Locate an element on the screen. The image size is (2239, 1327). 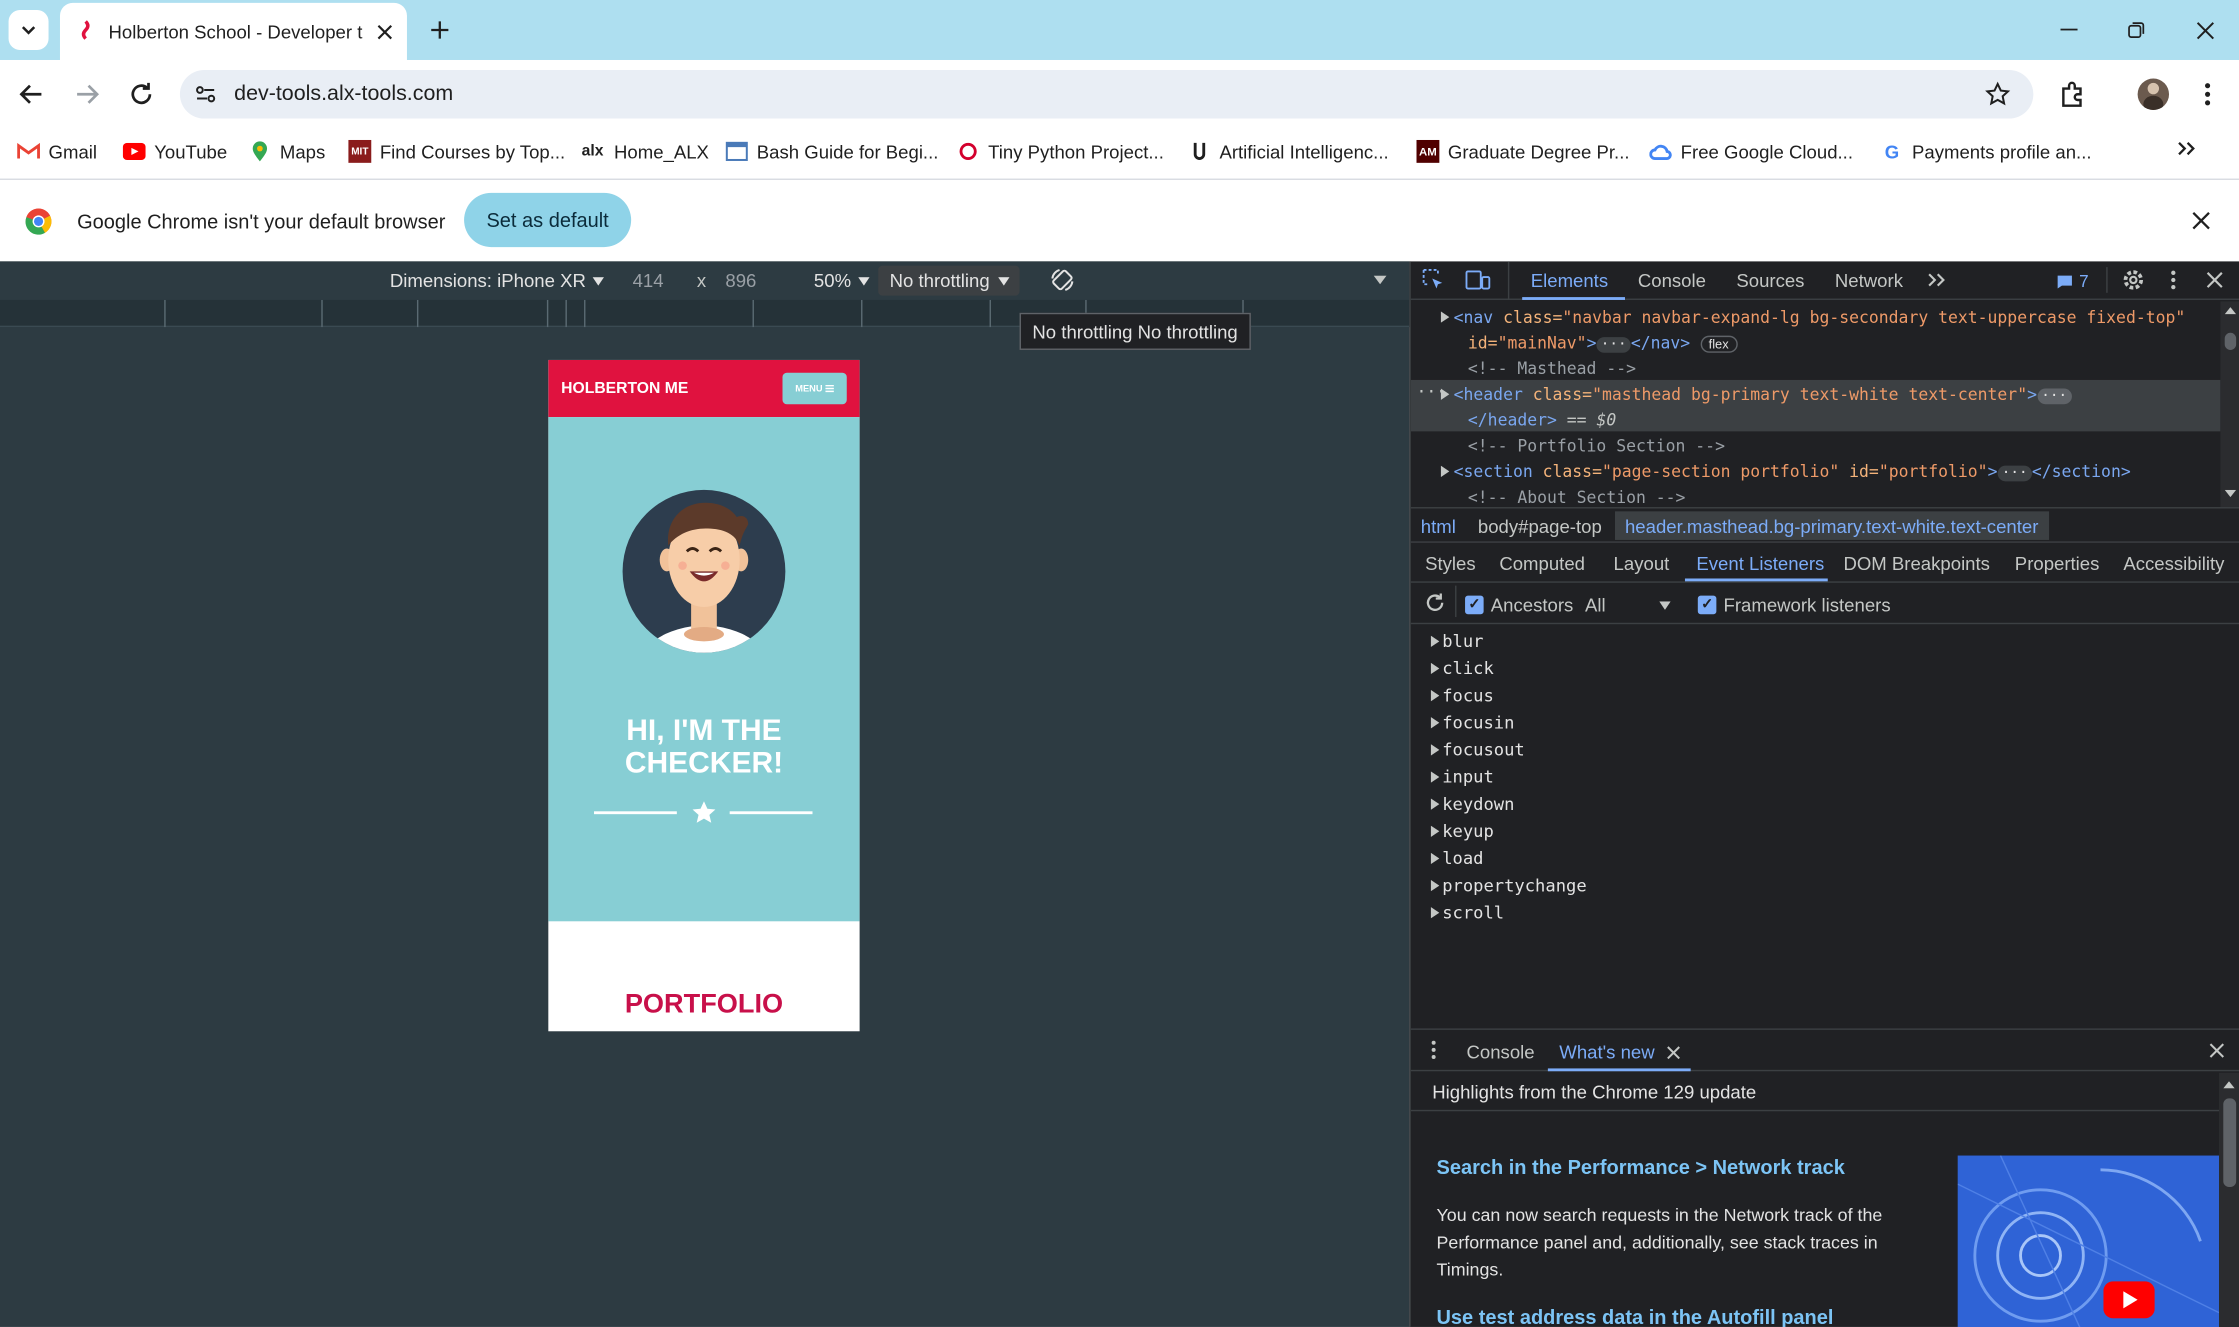
tab-search-button is located at coordinates (28, 29).